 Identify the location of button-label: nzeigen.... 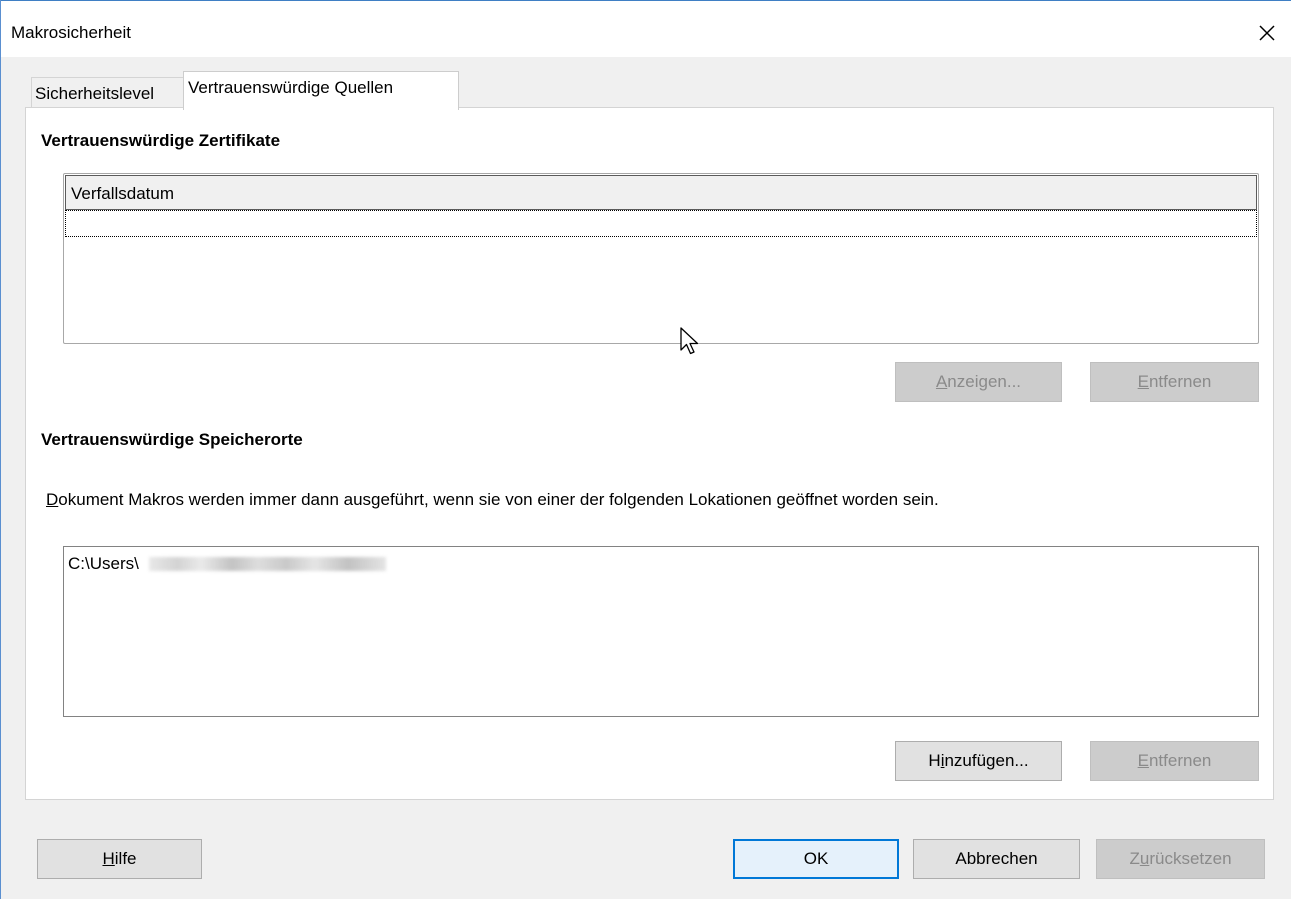
(984, 381).